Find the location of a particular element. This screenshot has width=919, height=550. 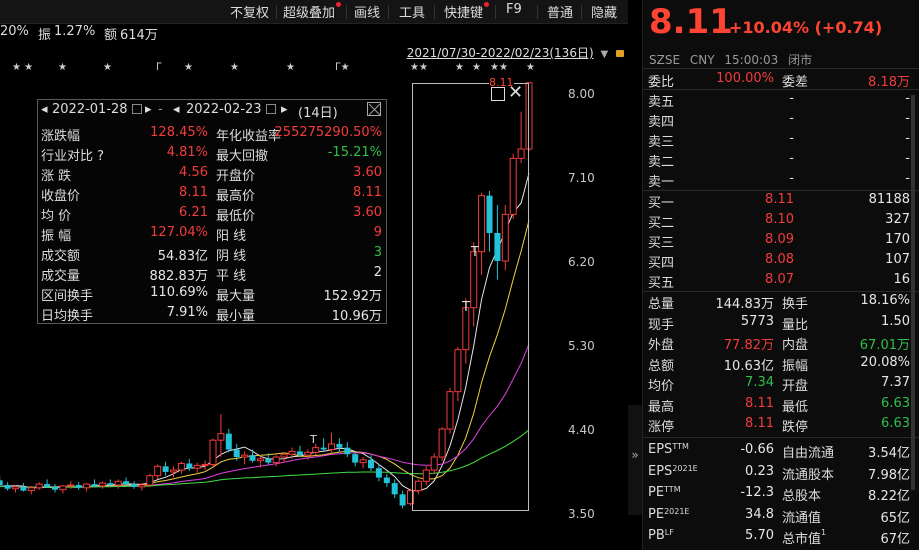

ask-row: 卖三 - - is located at coordinates (781, 140).